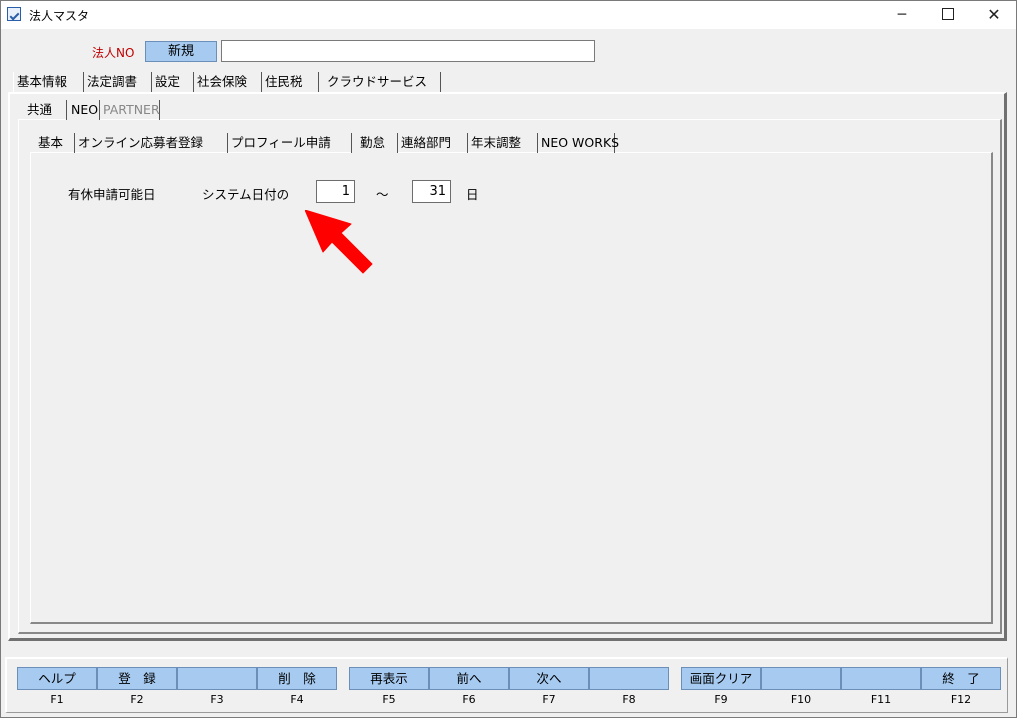  Describe the element at coordinates (433, 143) in the screenshot. I see `tab-contact-department: 連絡部門` at that location.